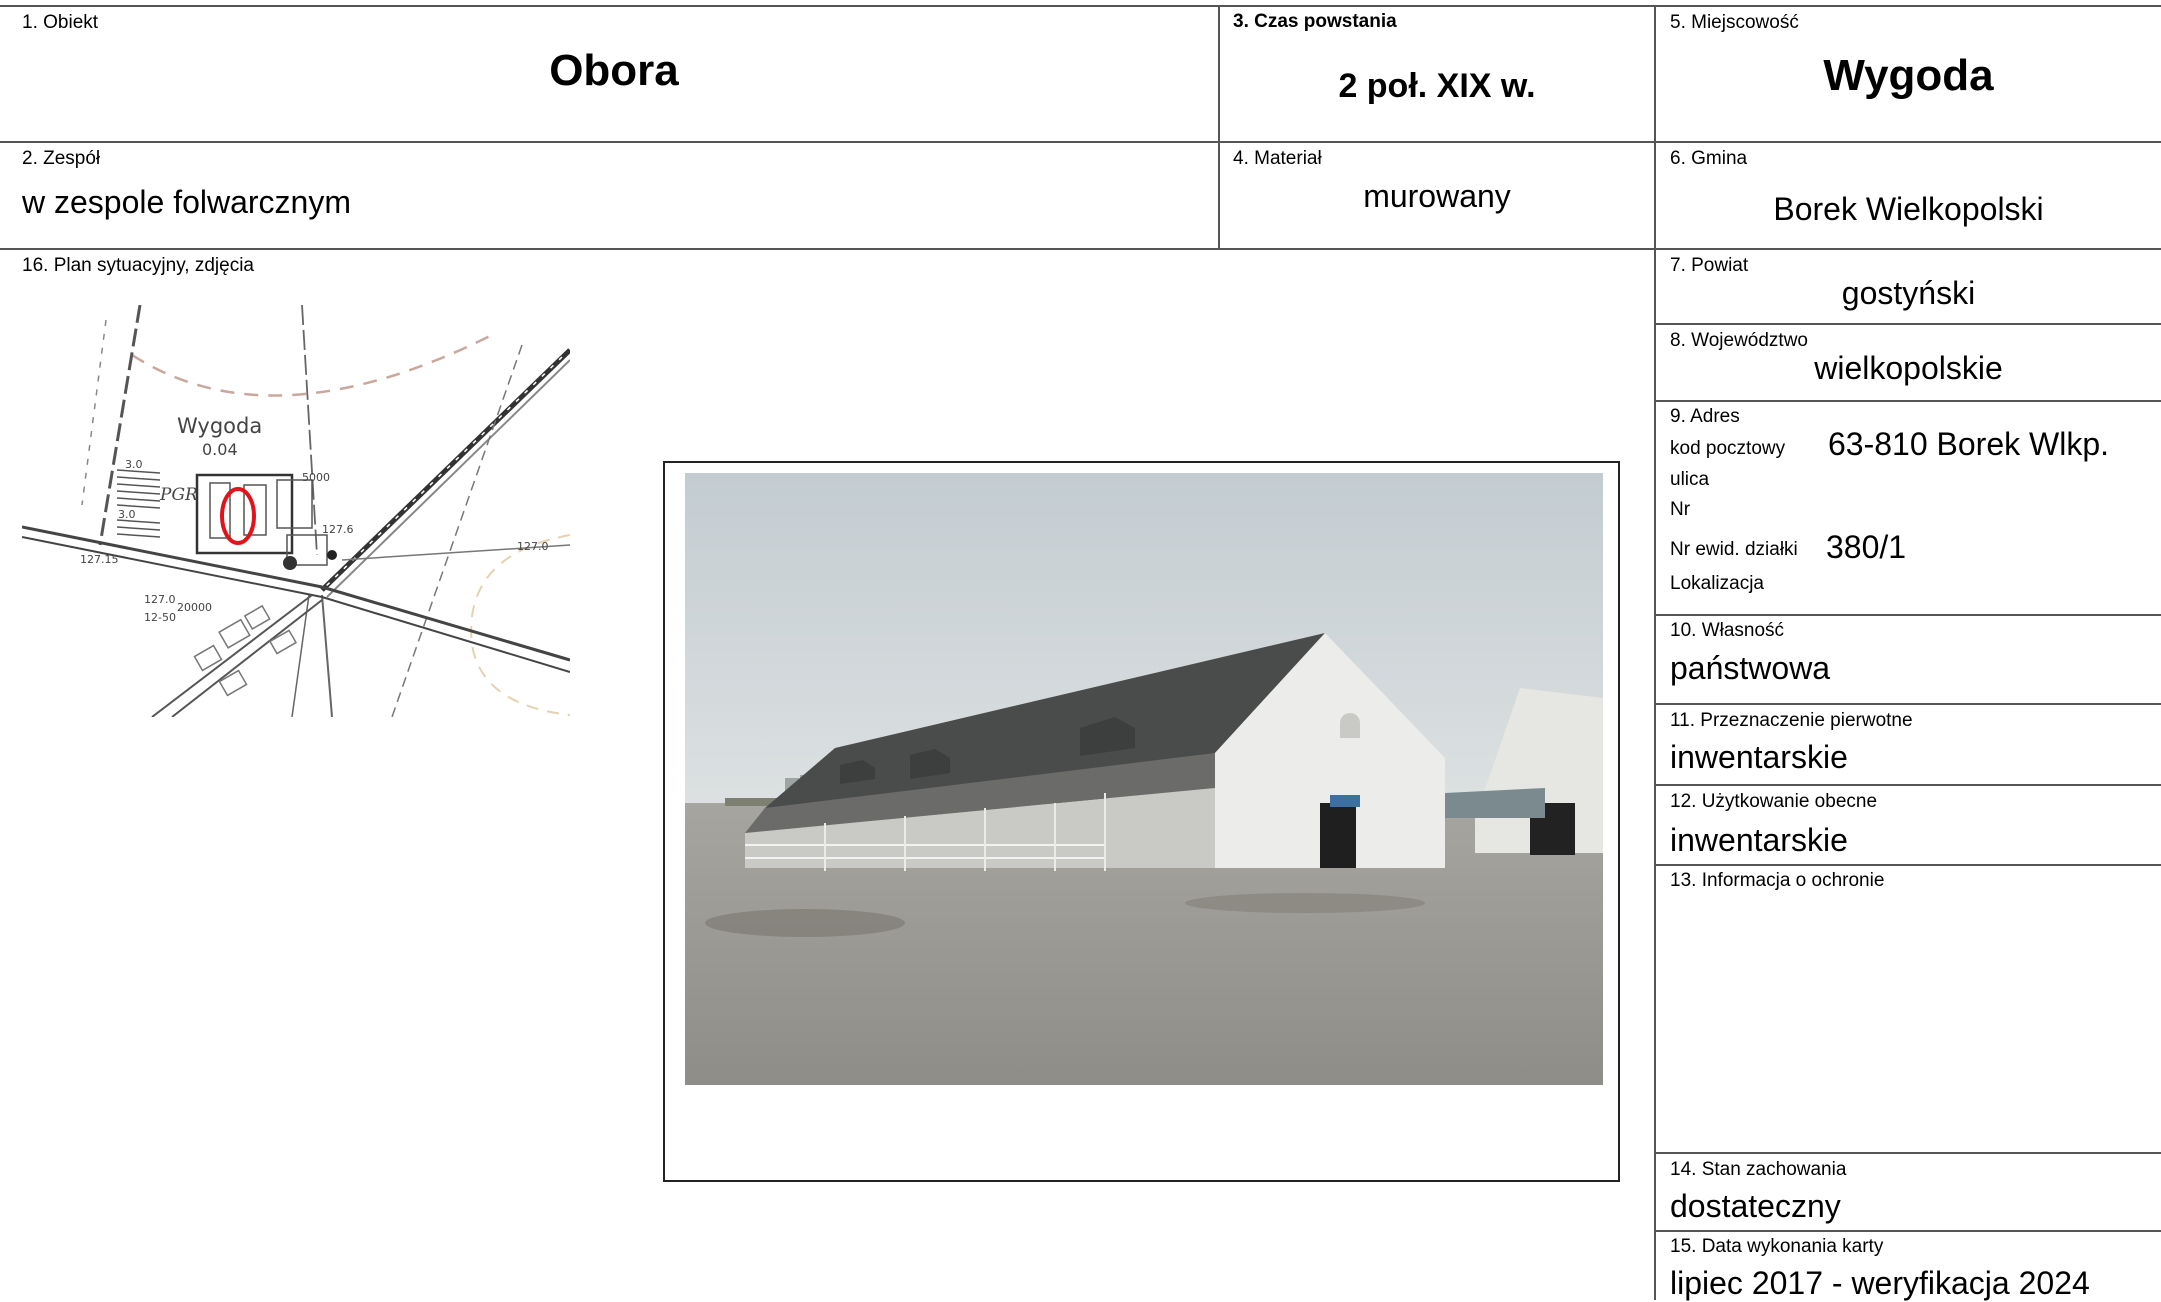 The height and width of the screenshot is (1302, 2161). What do you see at coordinates (1717, 583) in the screenshot?
I see `lokalizacja-label: Lokalizacja` at bounding box center [1717, 583].